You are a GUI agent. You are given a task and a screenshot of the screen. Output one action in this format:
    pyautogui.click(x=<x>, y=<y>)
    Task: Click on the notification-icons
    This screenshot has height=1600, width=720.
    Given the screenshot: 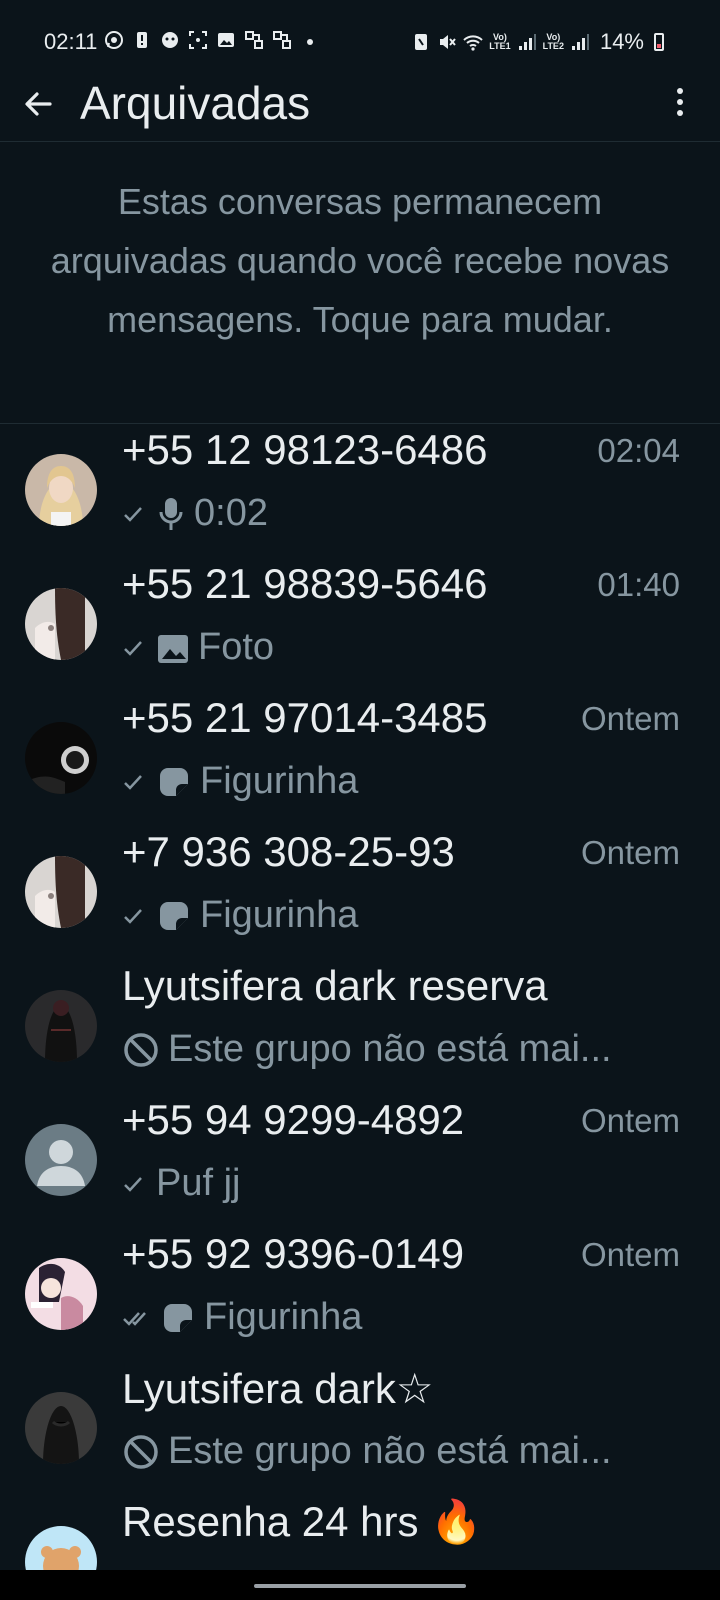 What is the action you would take?
    pyautogui.click(x=212, y=40)
    